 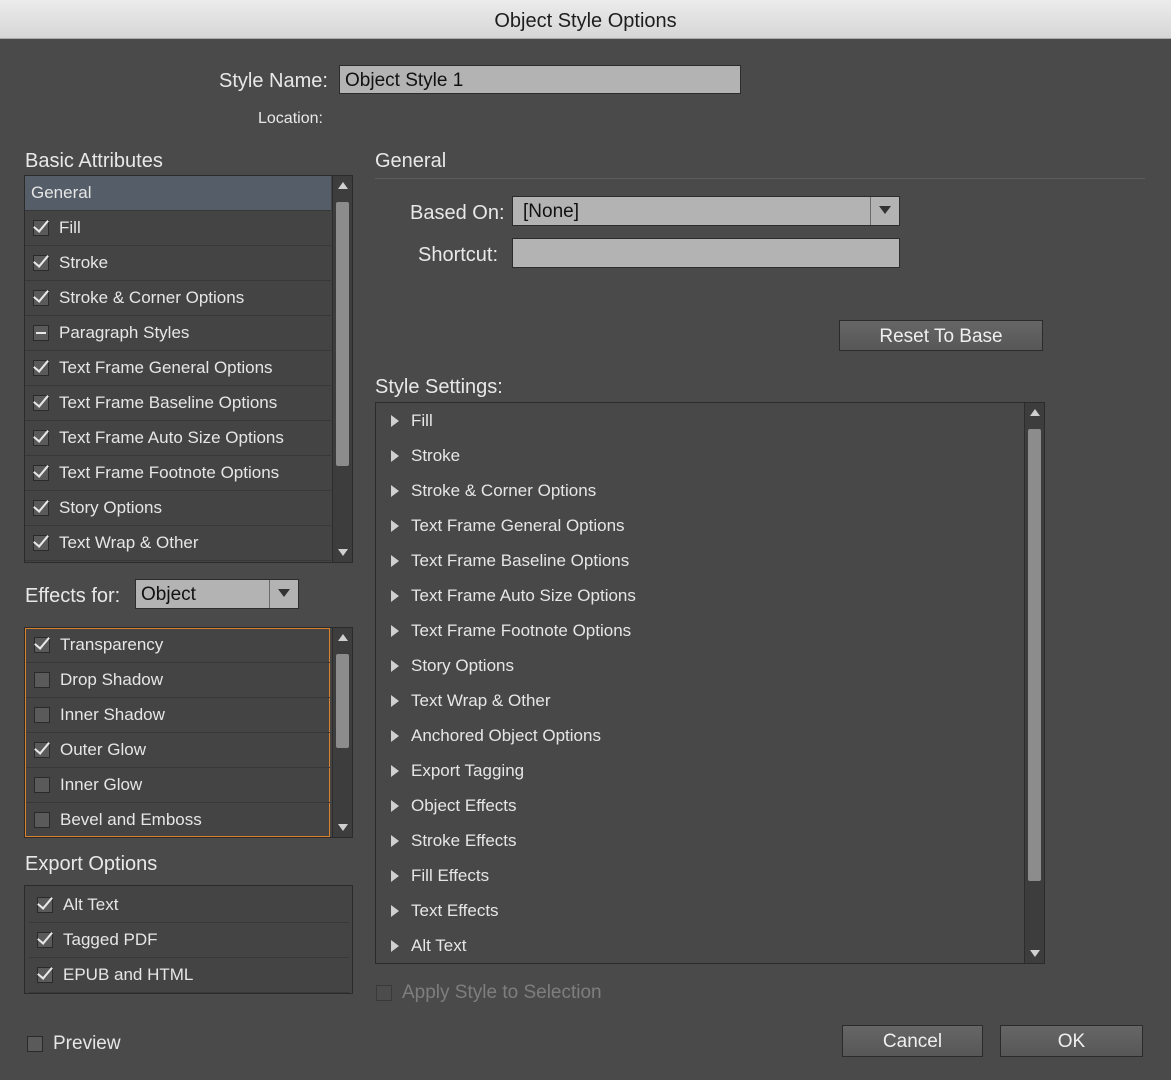 I want to click on basic-attribute-row: Text Frame Auto Size Options, so click(x=178, y=438).